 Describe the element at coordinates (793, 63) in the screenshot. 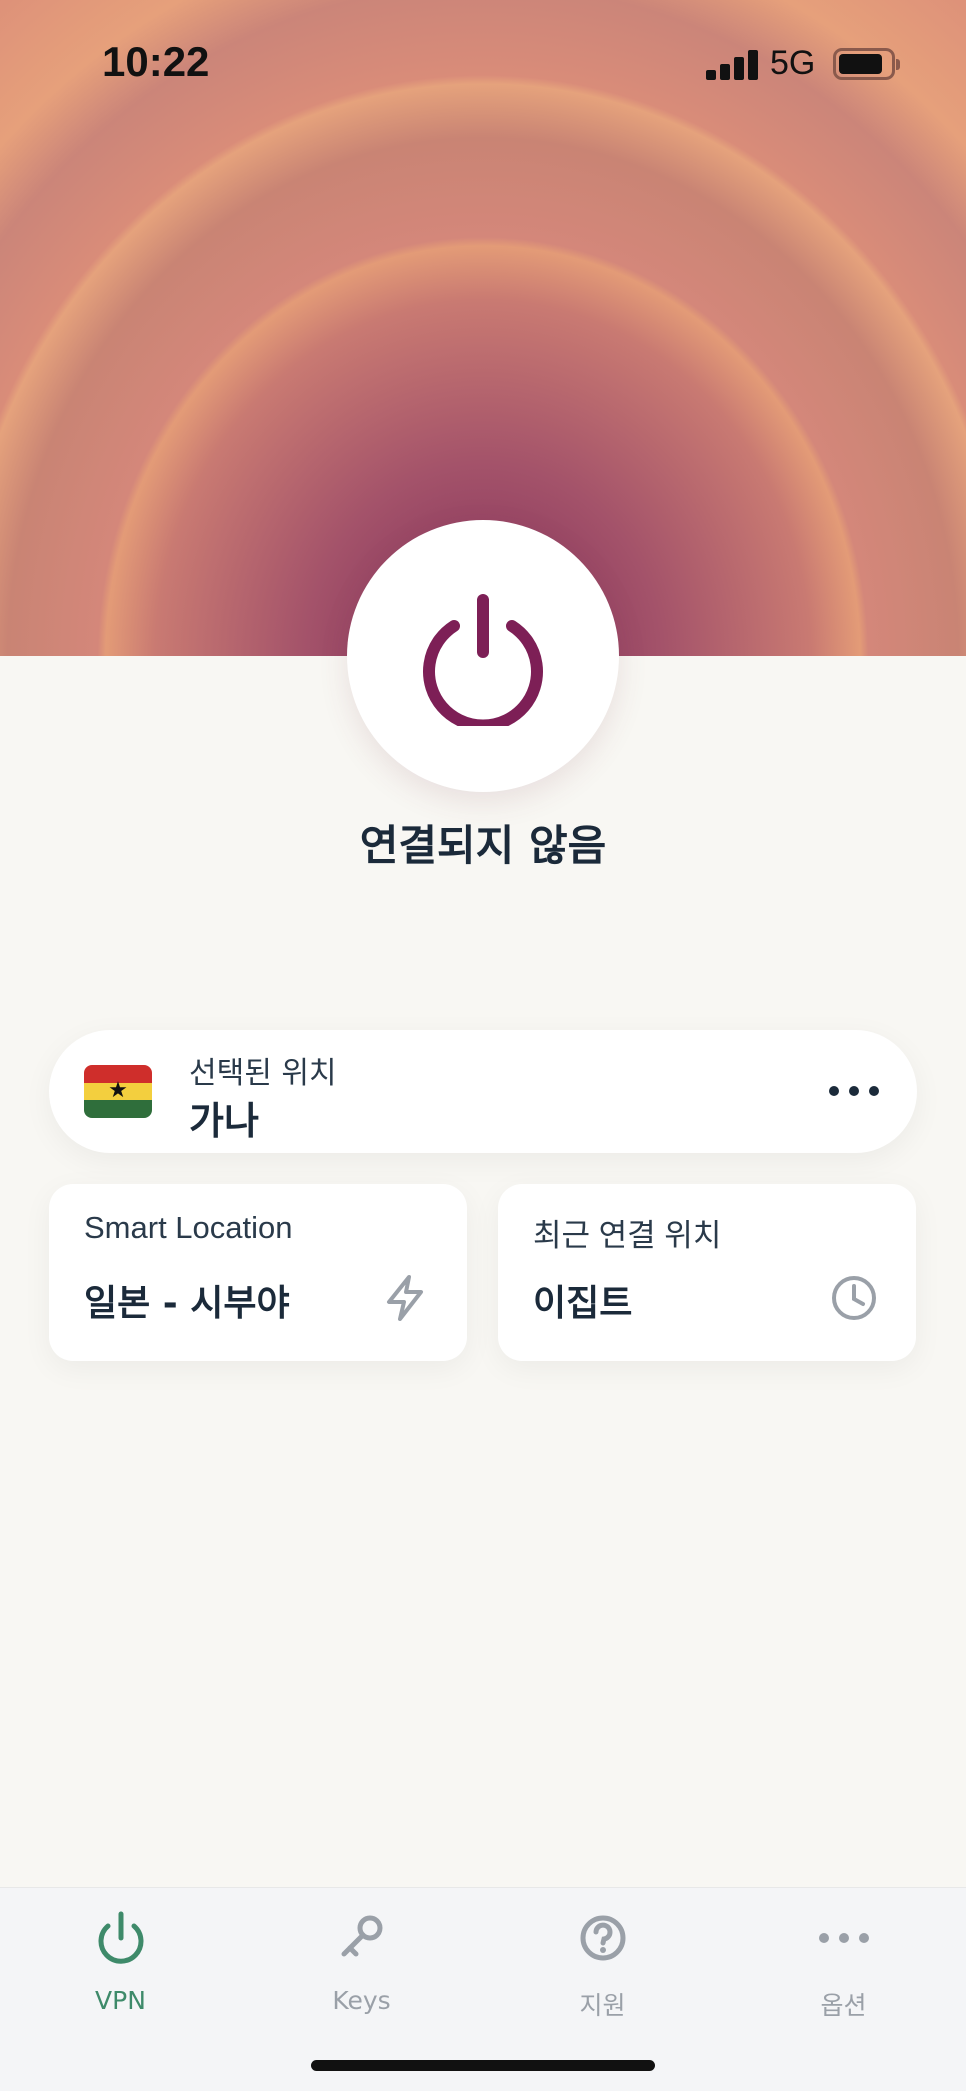

I see `network-type: 5G` at that location.